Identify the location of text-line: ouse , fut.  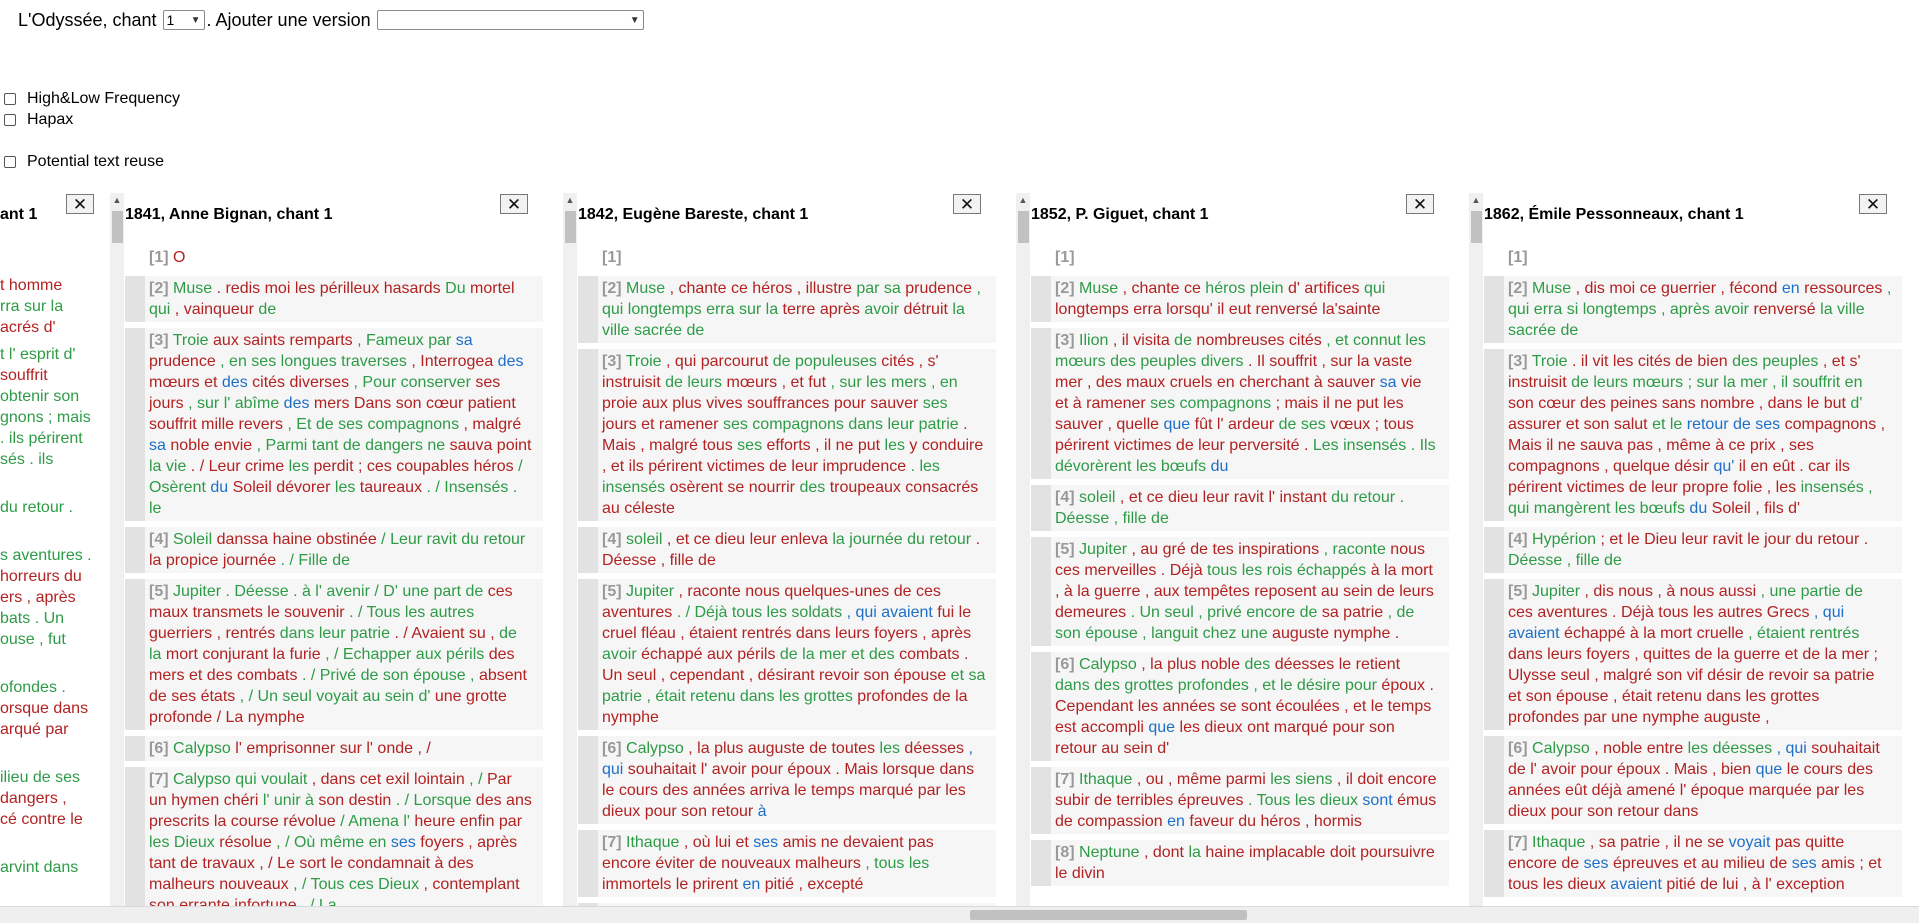
(33, 639).